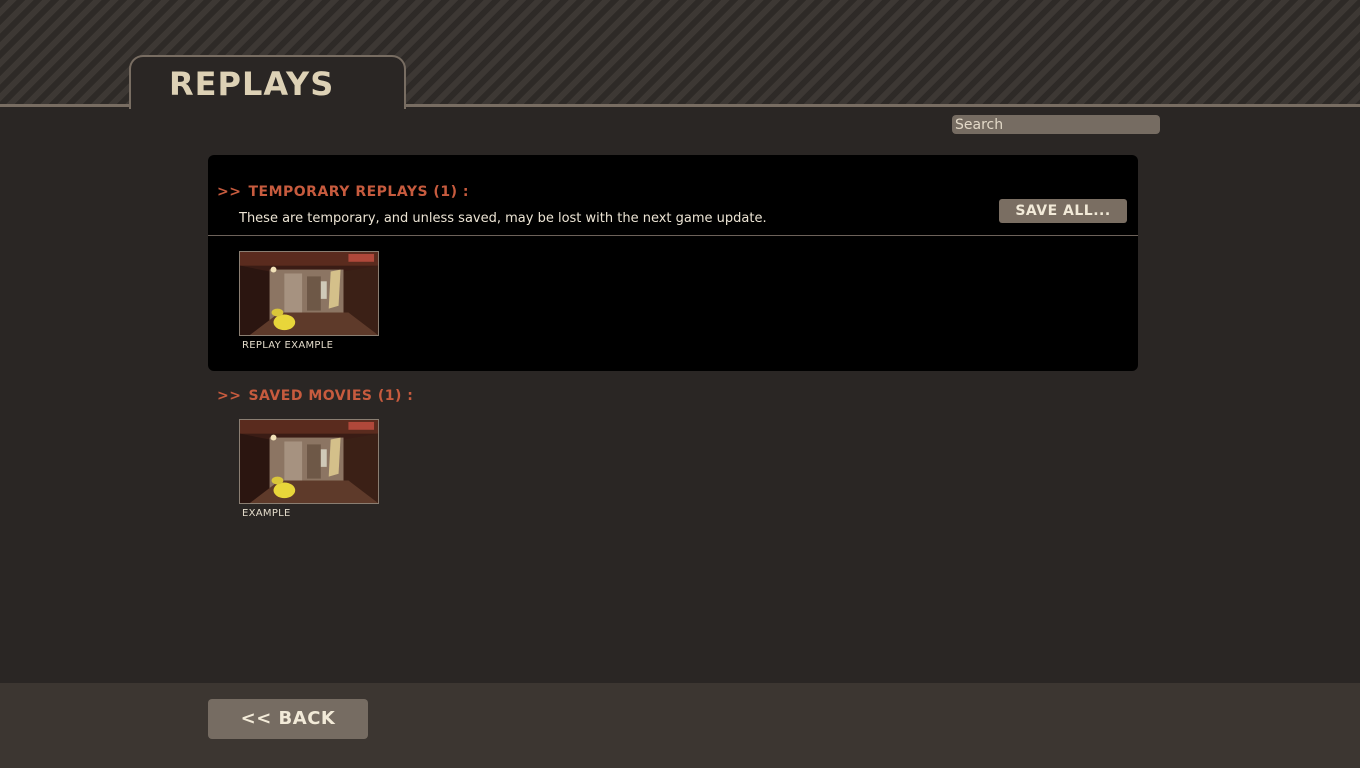 The height and width of the screenshot is (768, 1360). I want to click on replay-thumbnail, so click(309, 293).